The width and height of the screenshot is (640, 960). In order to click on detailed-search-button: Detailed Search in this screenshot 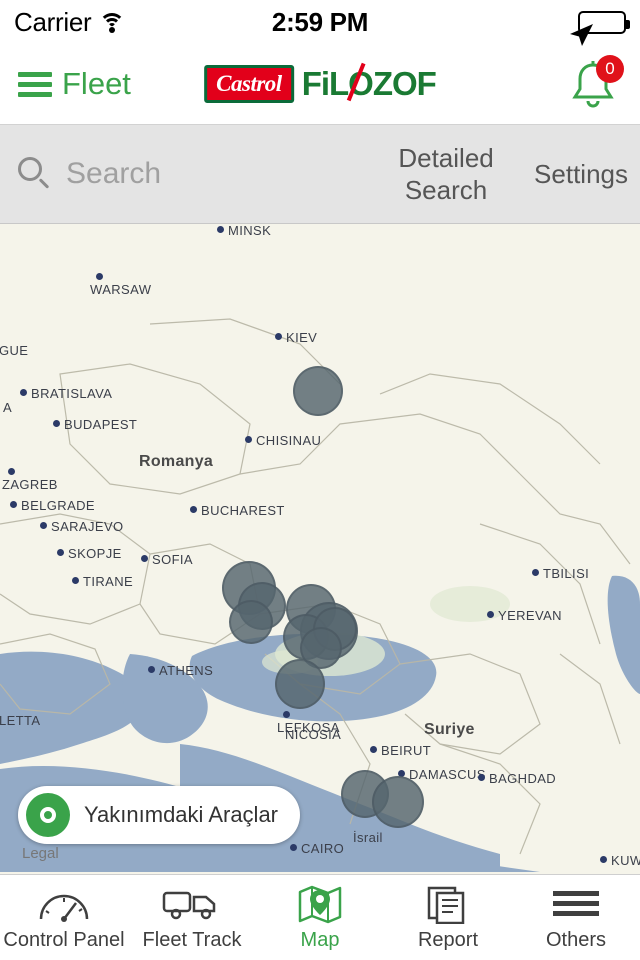, I will do `click(449, 174)`.